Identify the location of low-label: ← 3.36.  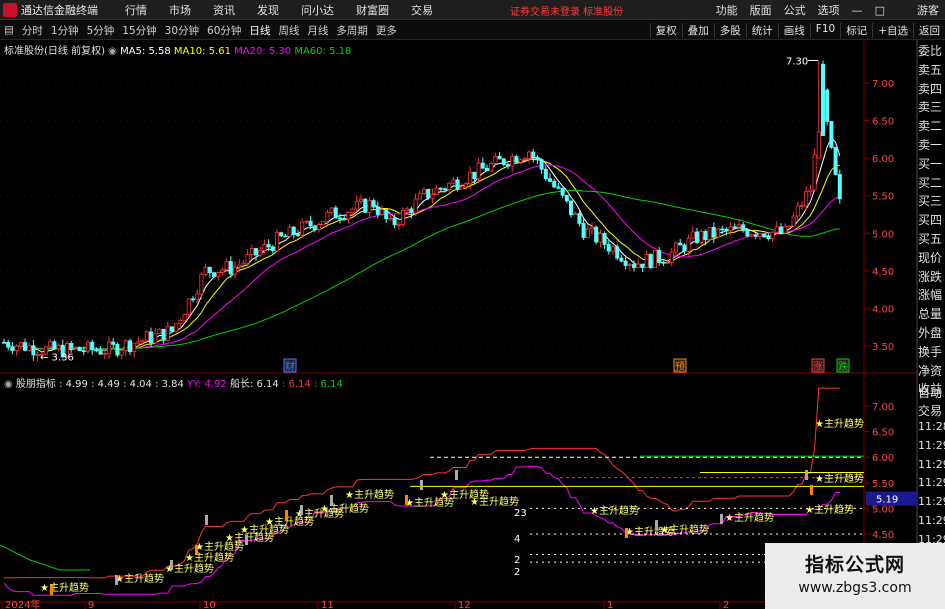
(57, 358).